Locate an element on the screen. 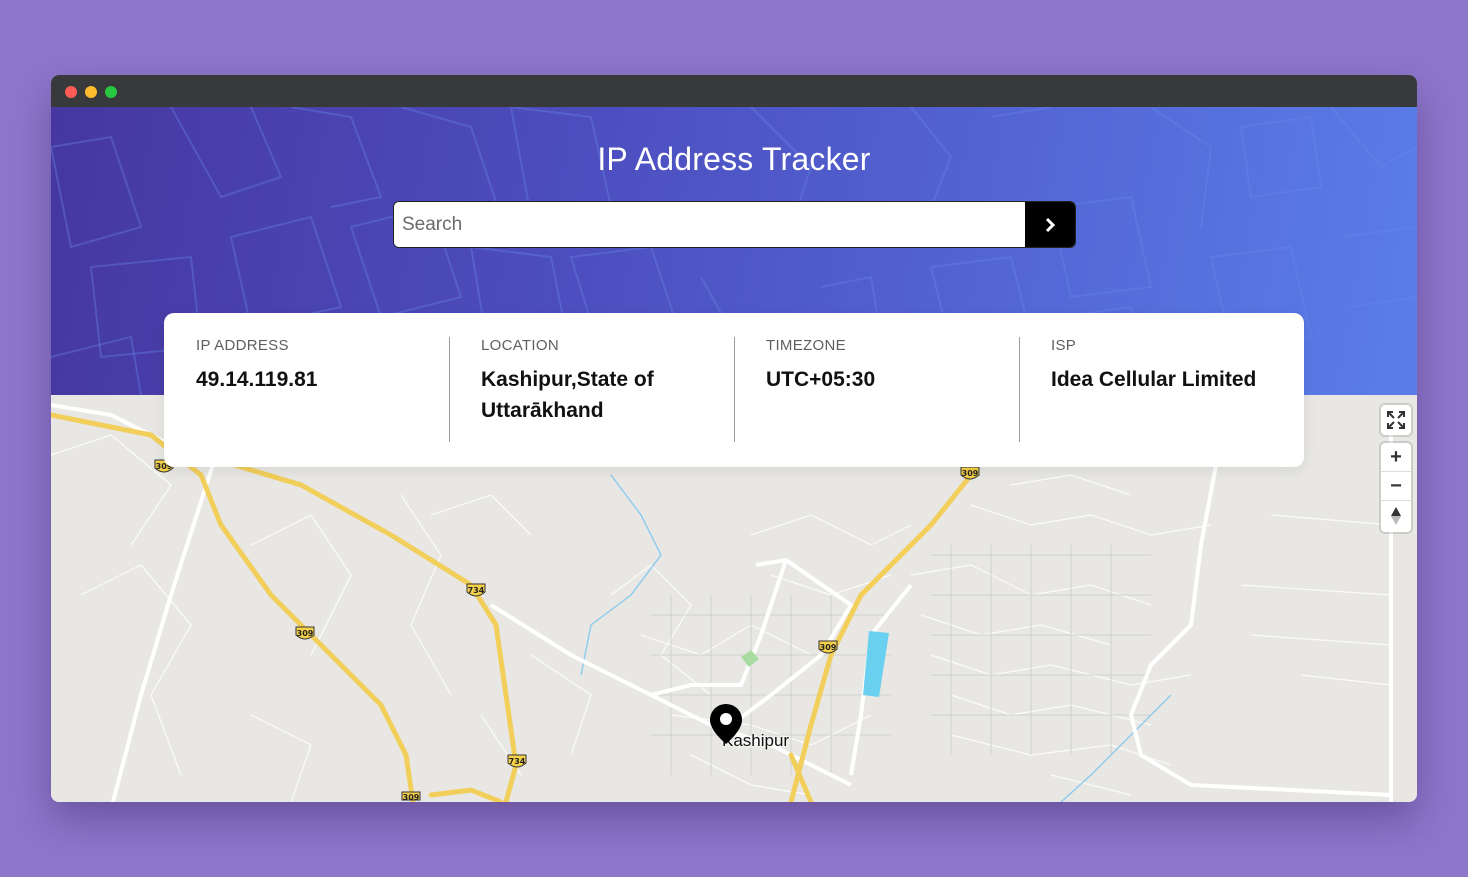 The height and width of the screenshot is (877, 1468). minimize-window-button is located at coordinates (91, 92).